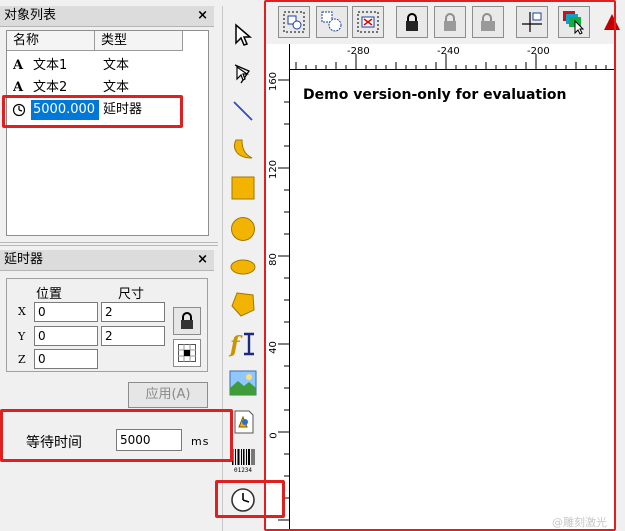 The width and height of the screenshot is (625, 531). I want to click on x-axis-label: X, so click(22, 311).